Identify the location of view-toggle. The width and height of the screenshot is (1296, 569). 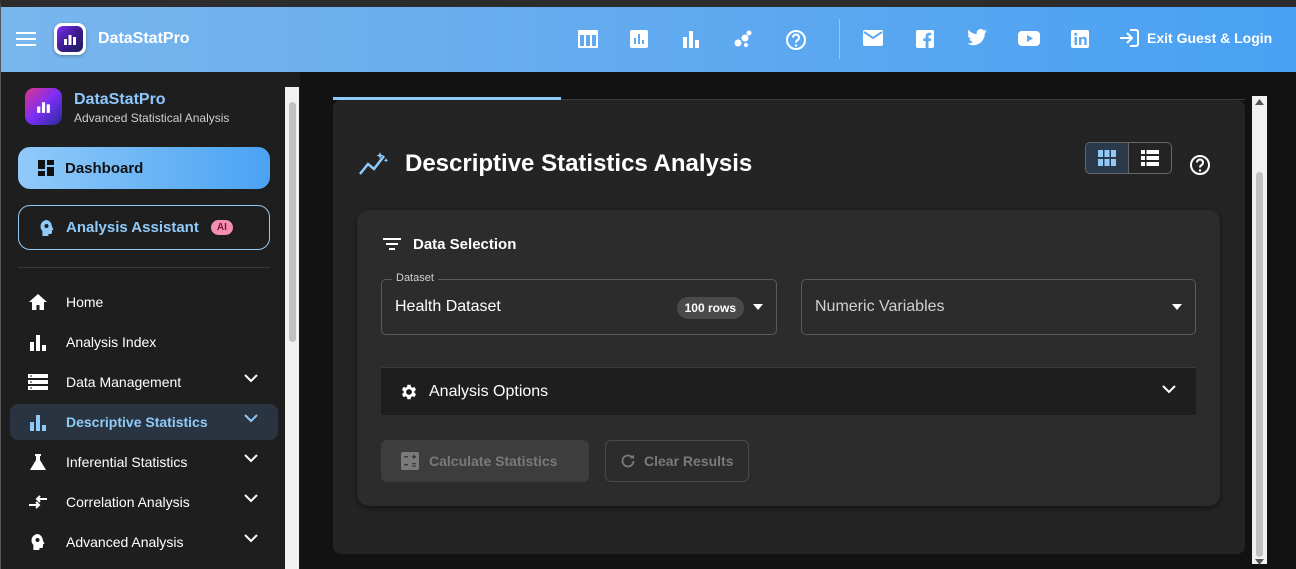
(1128, 158).